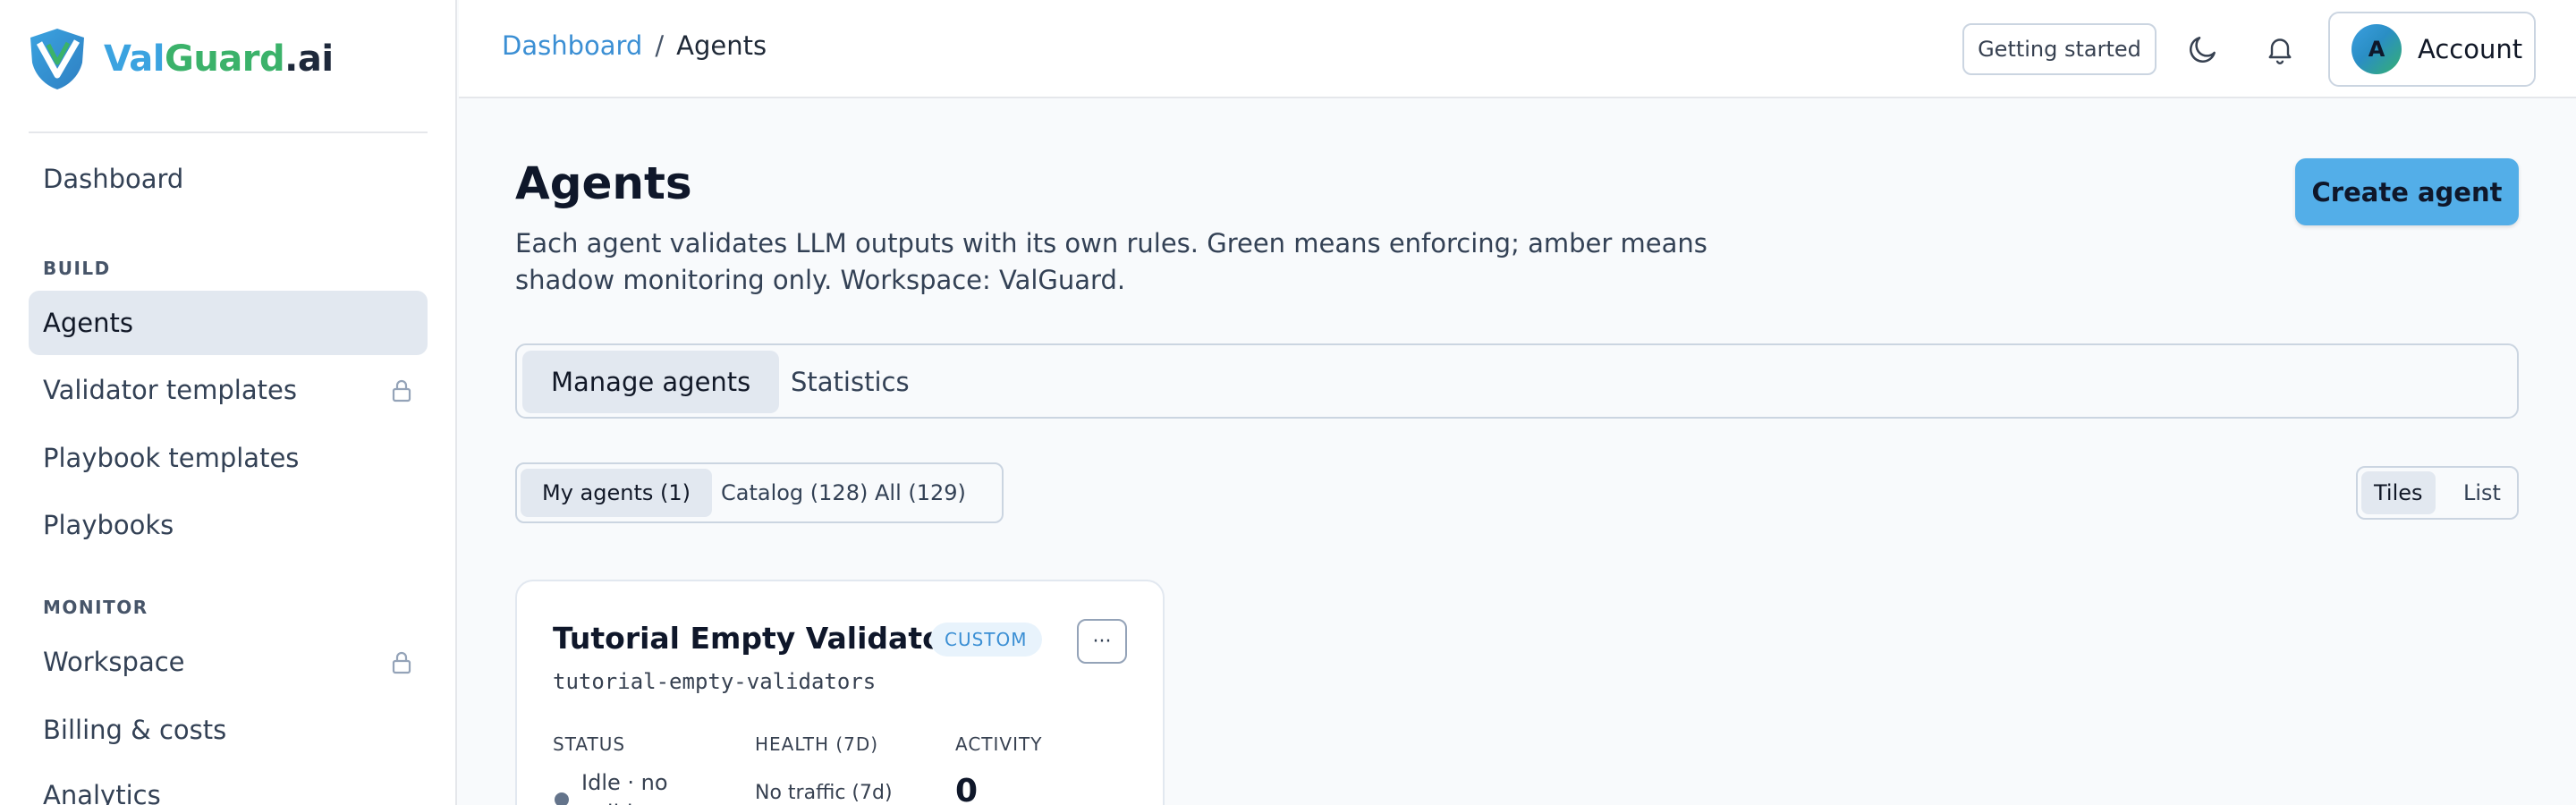  Describe the element at coordinates (817, 744) in the screenshot. I see `health-column-label: HEALTH (7D)` at that location.